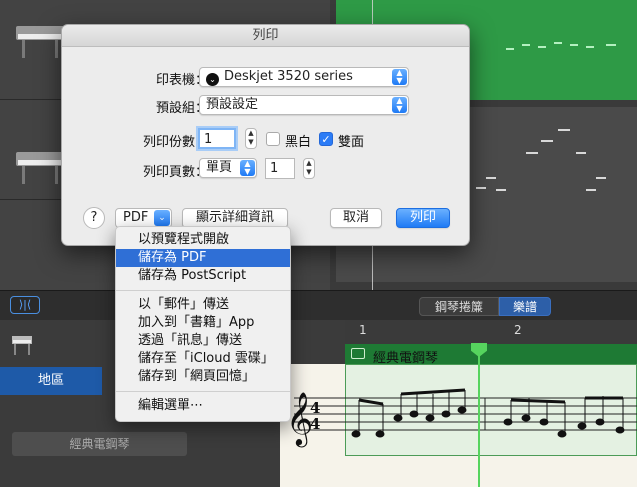  What do you see at coordinates (181, 80) in the screenshot?
I see `printer-label: 印表機：` at bounding box center [181, 80].